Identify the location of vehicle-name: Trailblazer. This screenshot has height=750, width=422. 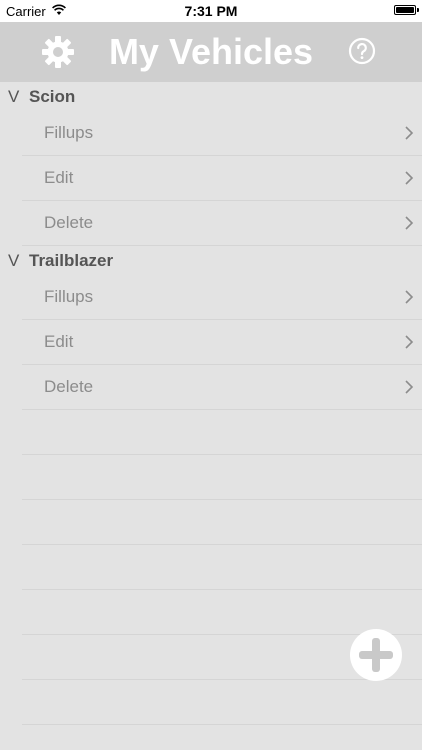
(71, 260).